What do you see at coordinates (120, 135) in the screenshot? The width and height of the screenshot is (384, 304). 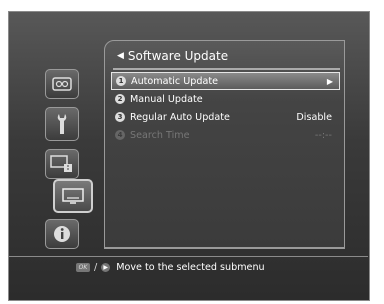 I see `number-badge: 4` at bounding box center [120, 135].